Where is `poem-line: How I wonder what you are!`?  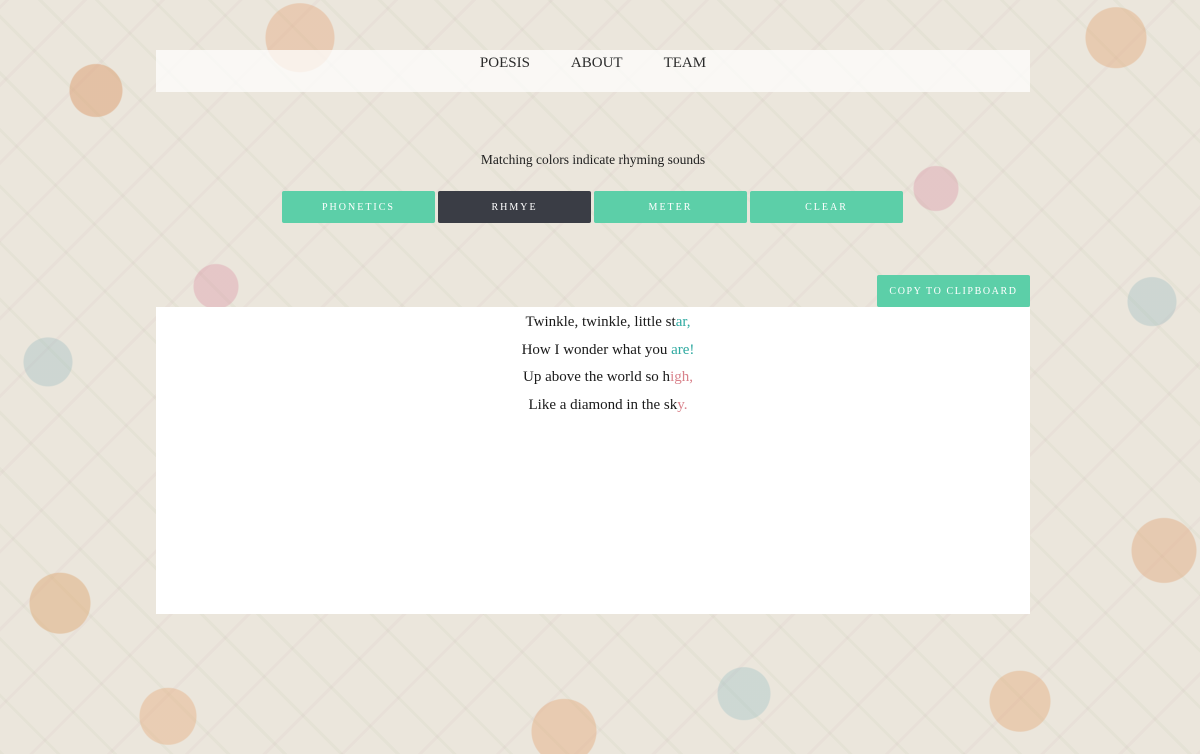 poem-line: How I wonder what you are! is located at coordinates (593, 355).